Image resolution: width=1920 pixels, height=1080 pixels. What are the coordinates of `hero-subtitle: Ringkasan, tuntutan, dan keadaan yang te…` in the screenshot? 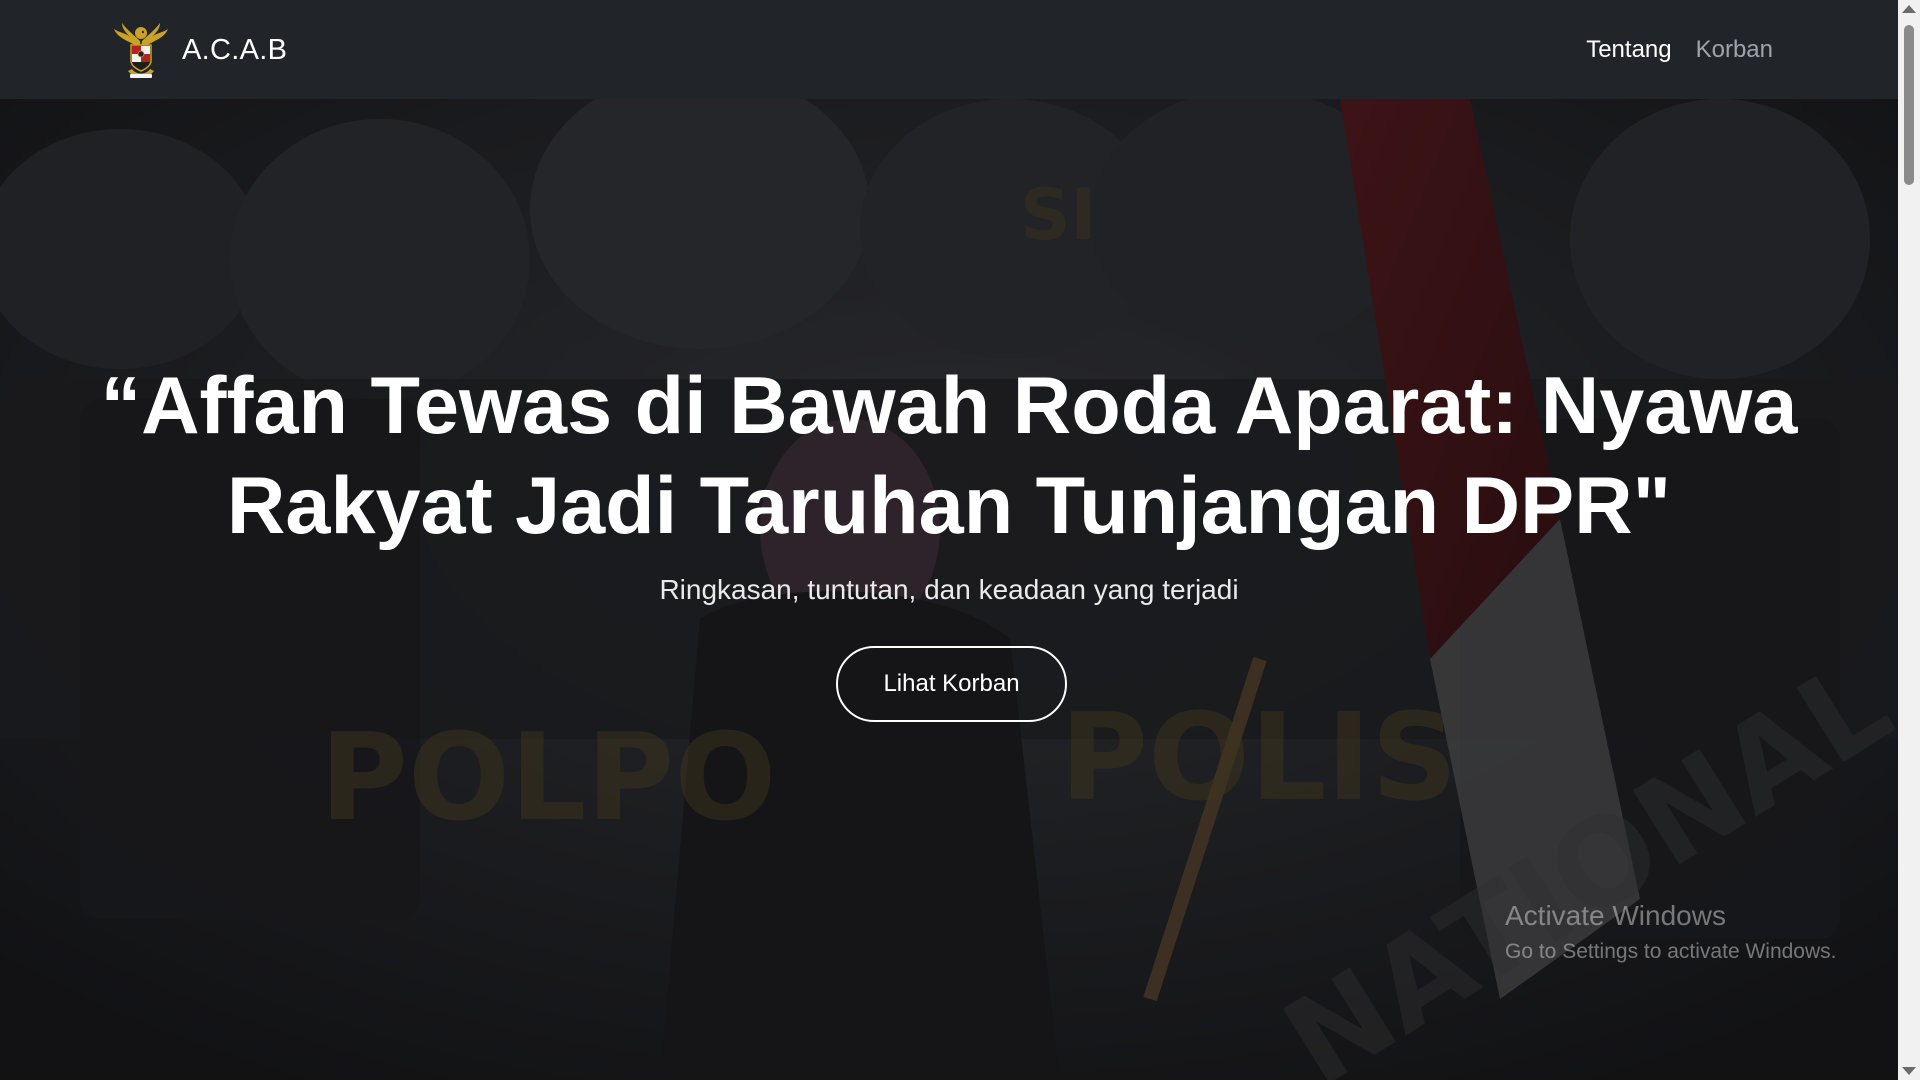 It's located at (949, 589).